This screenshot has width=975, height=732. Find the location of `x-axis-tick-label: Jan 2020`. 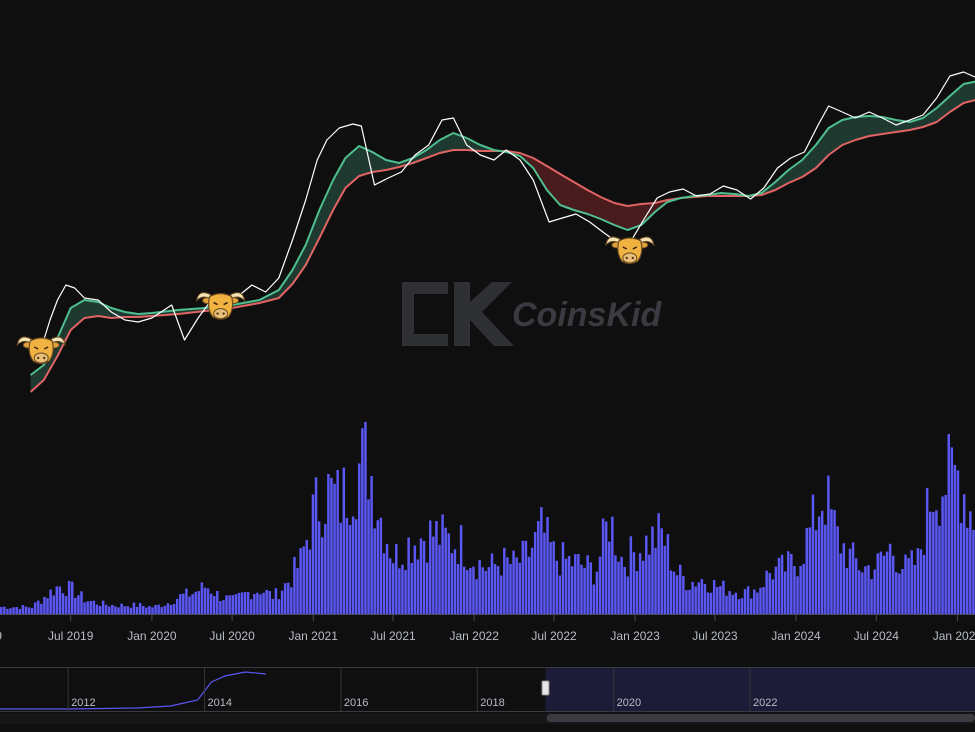

x-axis-tick-label: Jan 2020 is located at coordinates (152, 636).